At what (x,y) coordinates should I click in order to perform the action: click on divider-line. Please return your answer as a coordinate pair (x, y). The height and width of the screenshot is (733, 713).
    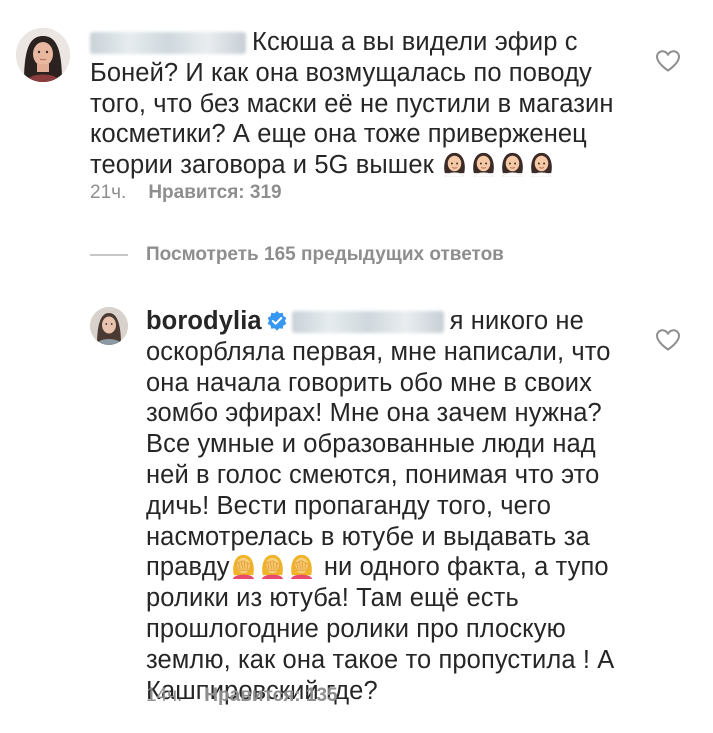
    Looking at the image, I should click on (109, 255).